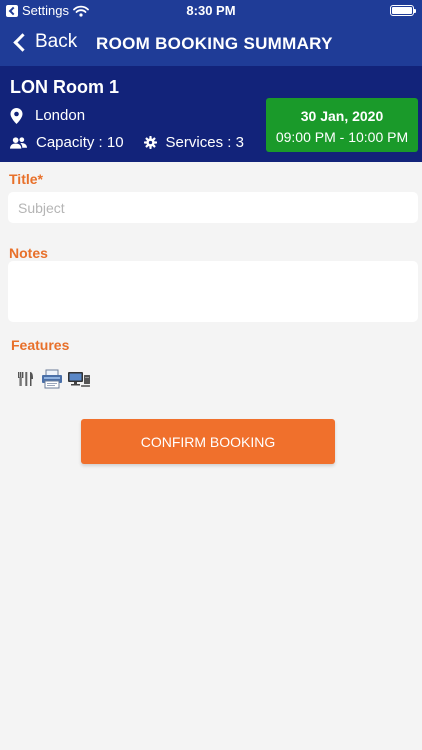  Describe the element at coordinates (342, 116) in the screenshot. I see `booking-date: 30 Jan, 2020` at that location.